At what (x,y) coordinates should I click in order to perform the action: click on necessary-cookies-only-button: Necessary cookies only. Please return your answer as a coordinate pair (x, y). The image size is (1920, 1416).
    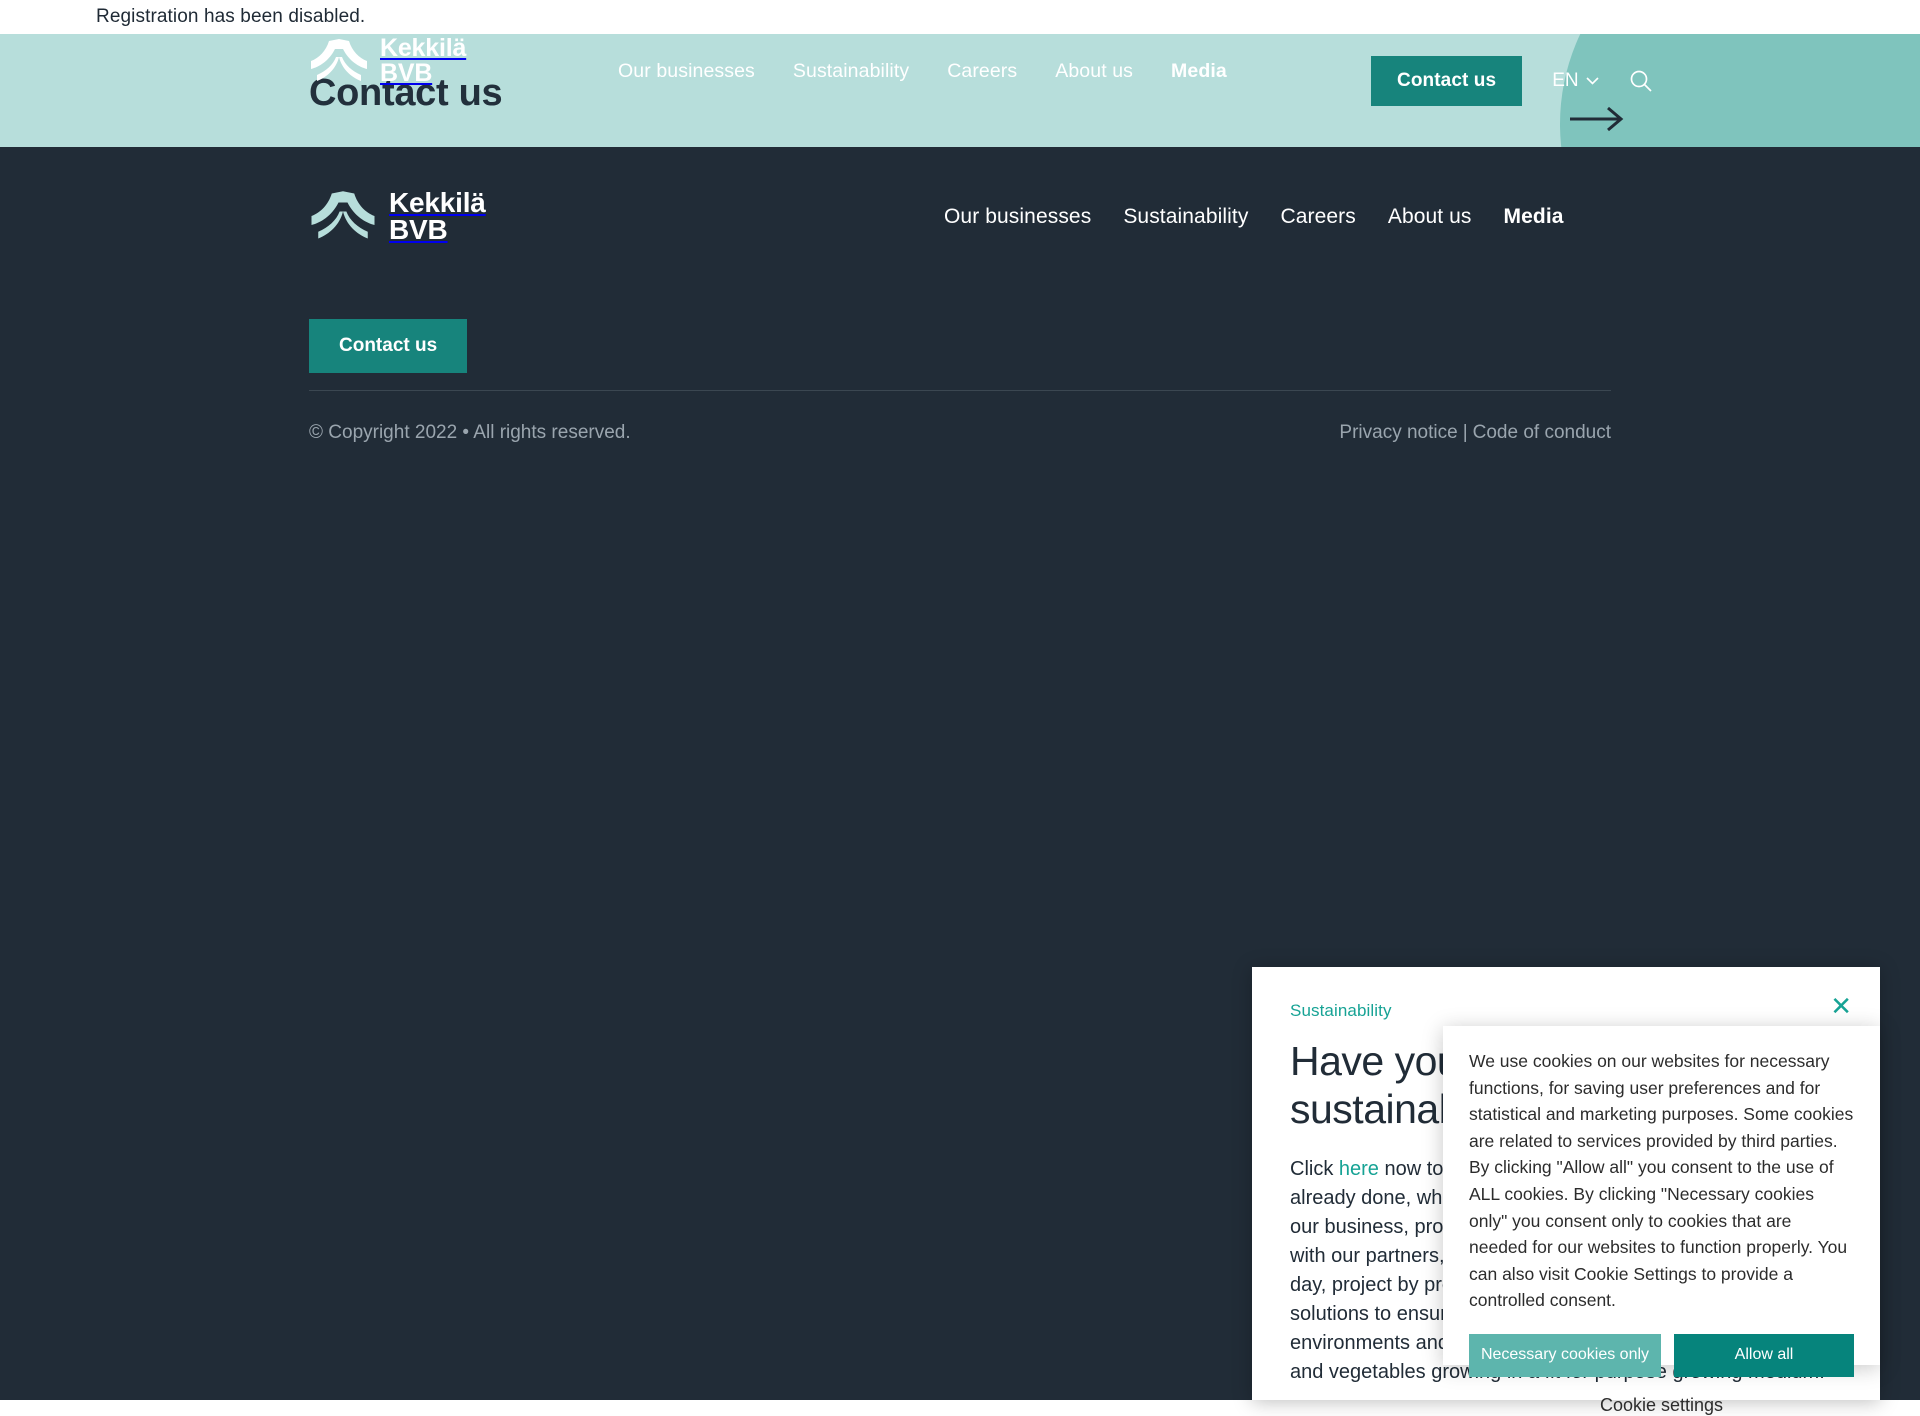
    Looking at the image, I should click on (1565, 1355).